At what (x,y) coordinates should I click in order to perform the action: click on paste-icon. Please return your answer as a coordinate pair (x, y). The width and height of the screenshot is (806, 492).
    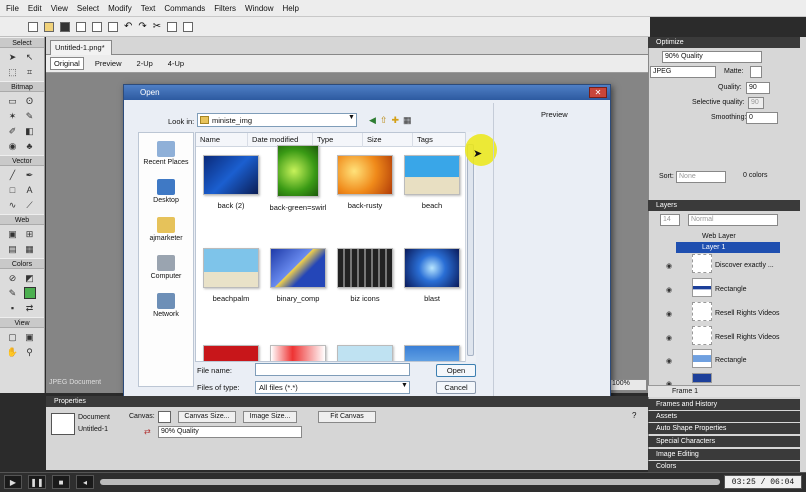
    Looking at the image, I should click on (188, 26).